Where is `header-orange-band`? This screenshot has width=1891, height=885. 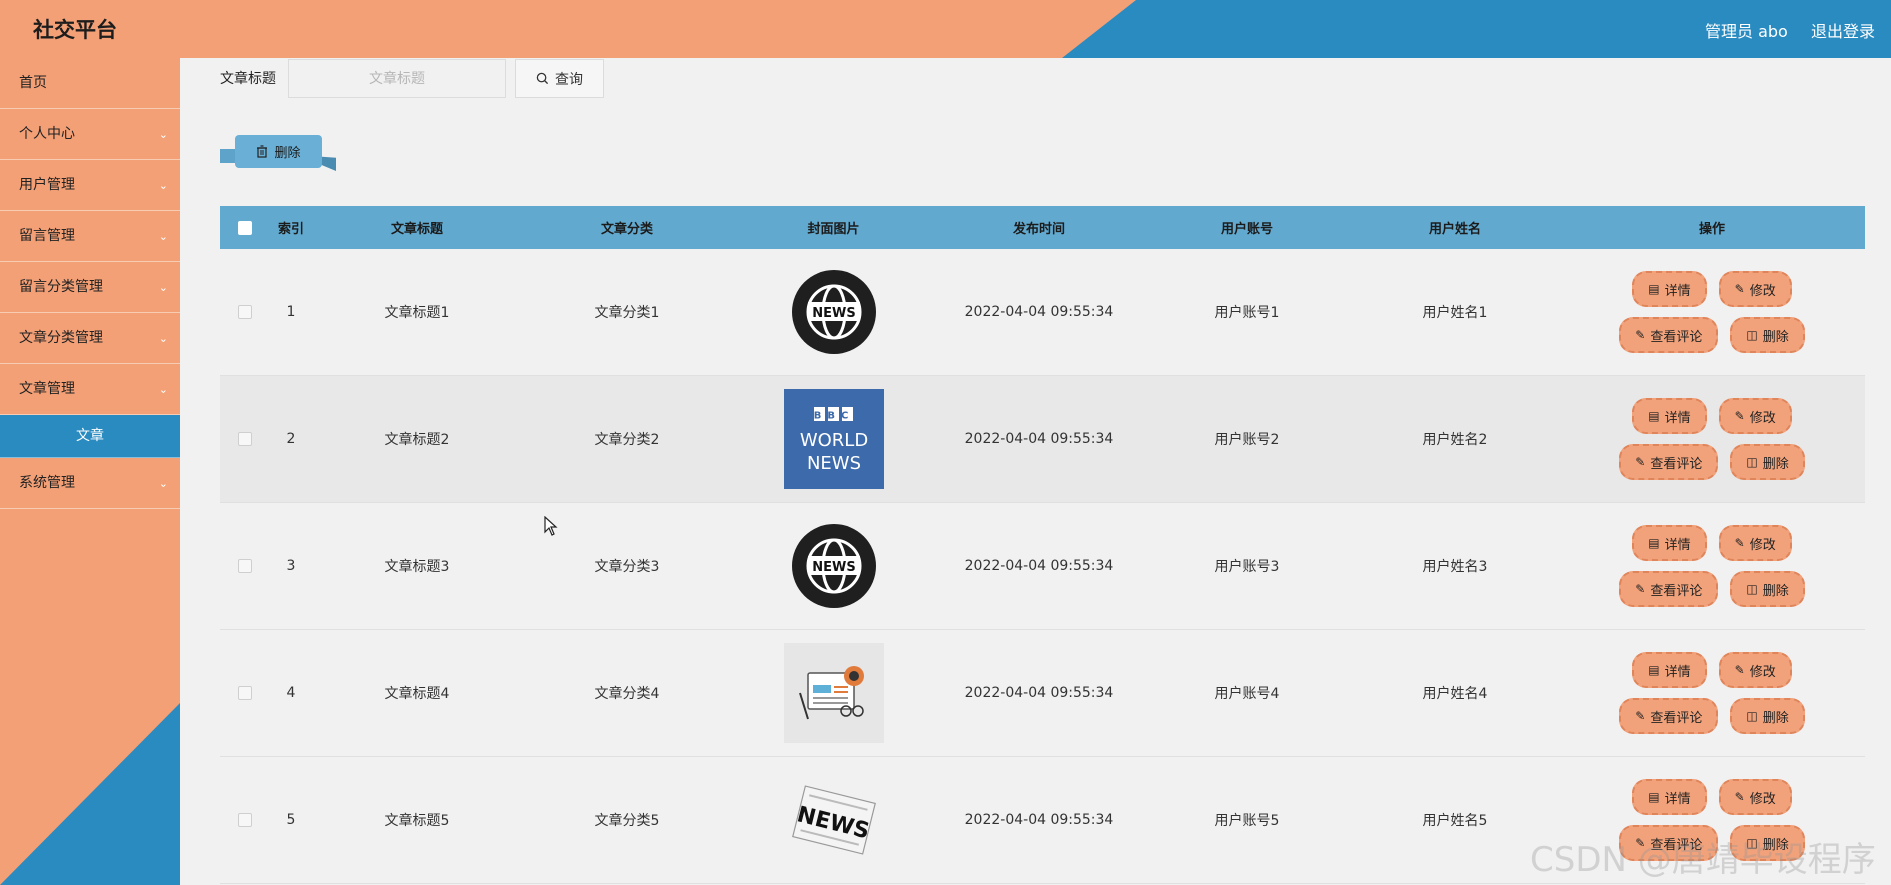 header-orange-band is located at coordinates (568, 29).